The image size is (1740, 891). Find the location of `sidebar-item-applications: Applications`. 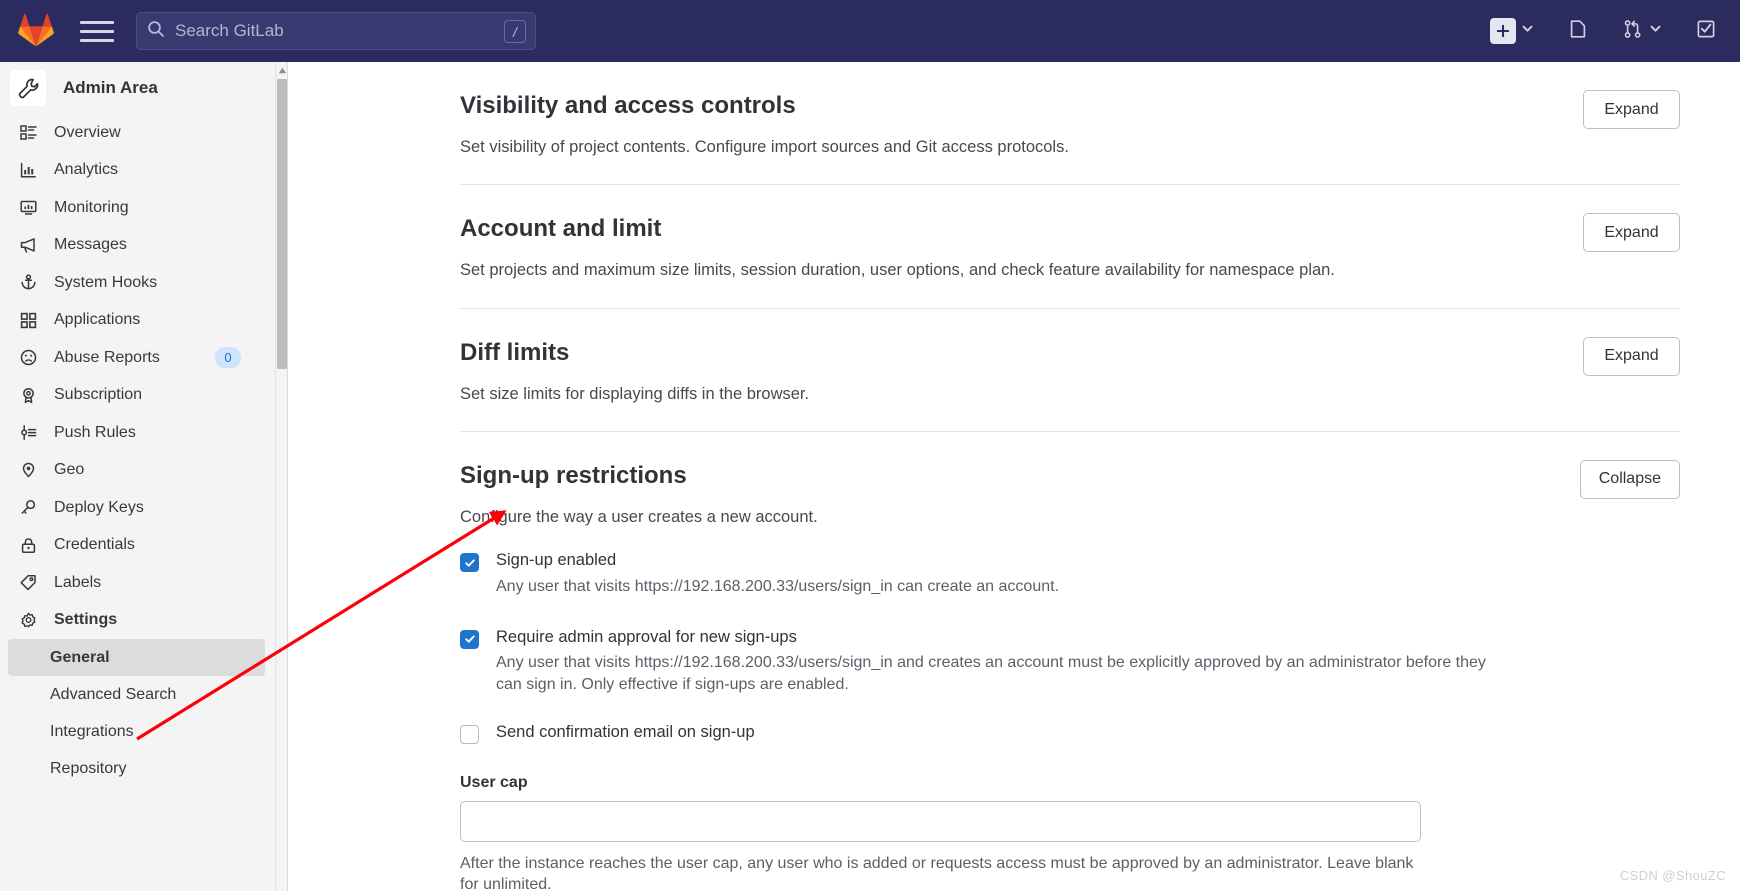

sidebar-item-applications: Applications is located at coordinates (137, 321).